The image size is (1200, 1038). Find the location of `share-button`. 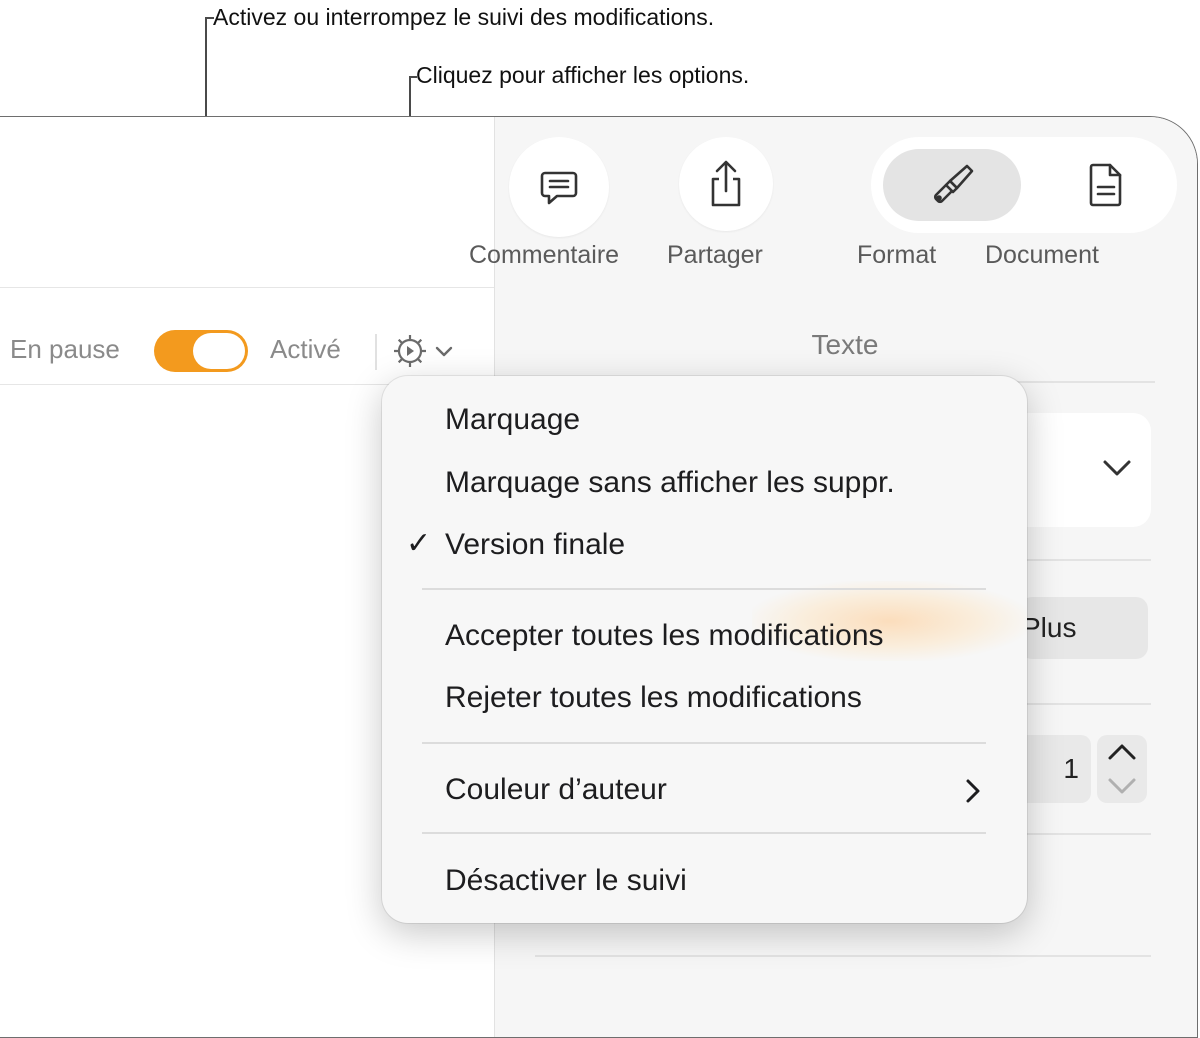

share-button is located at coordinates (726, 184).